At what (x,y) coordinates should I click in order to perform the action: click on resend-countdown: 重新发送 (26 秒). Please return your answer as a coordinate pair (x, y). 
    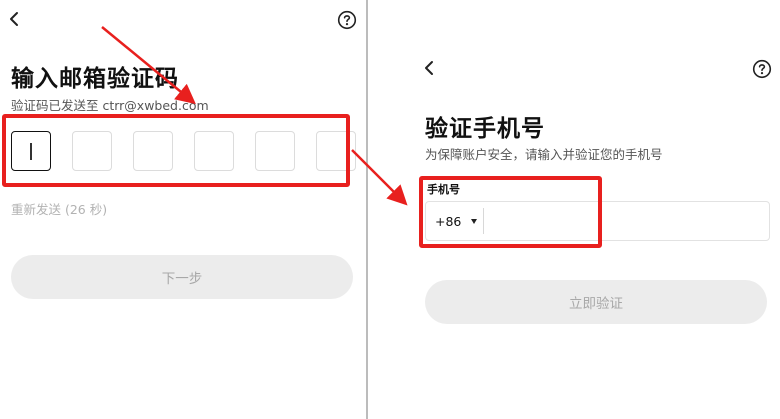
    Looking at the image, I should click on (59, 208).